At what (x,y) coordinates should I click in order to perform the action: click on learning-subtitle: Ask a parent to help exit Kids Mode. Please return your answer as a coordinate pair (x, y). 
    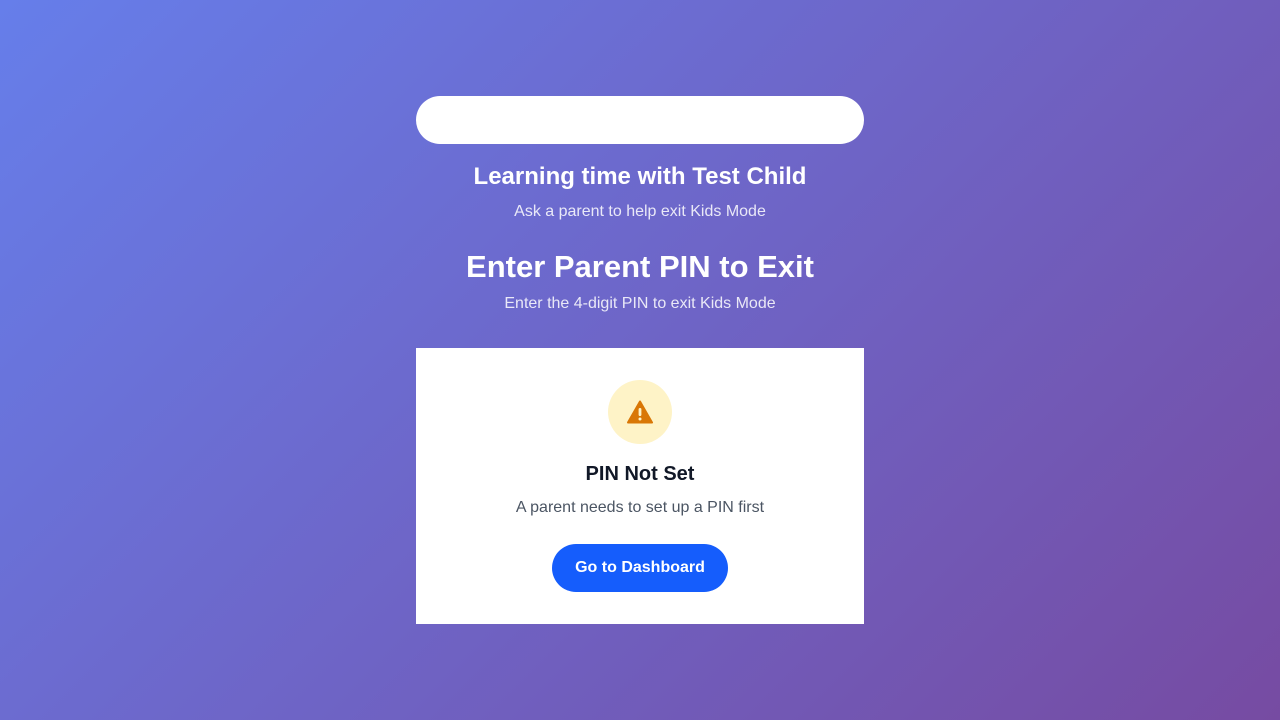
    Looking at the image, I should click on (640, 211).